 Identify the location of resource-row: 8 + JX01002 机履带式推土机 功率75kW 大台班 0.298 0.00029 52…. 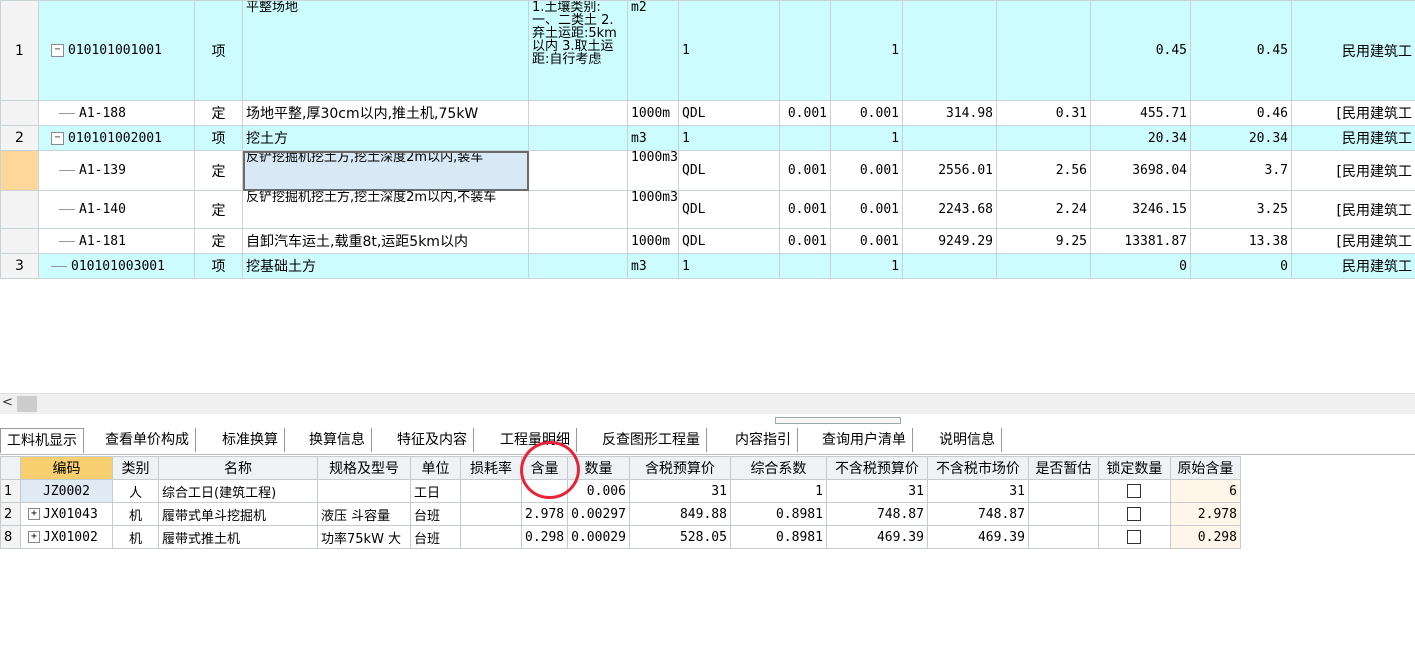
(620, 537).